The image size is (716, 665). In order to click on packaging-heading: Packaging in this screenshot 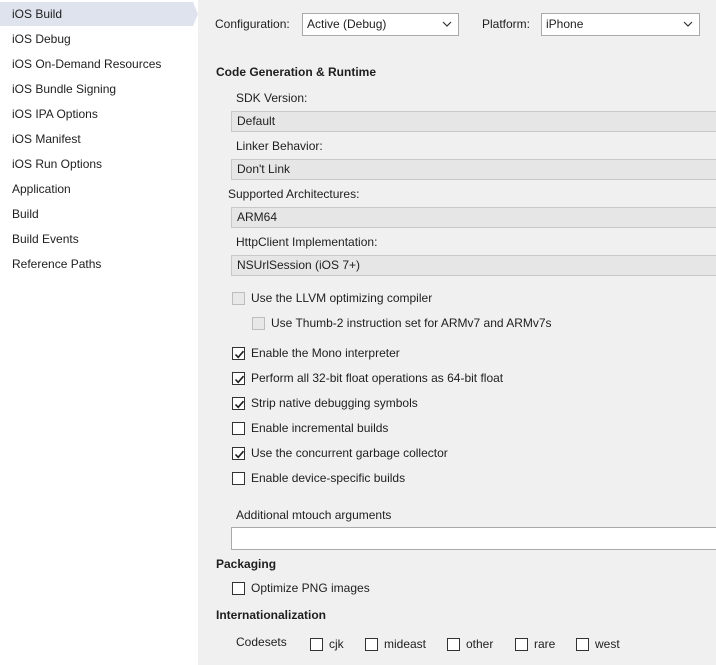, I will do `click(246, 564)`.